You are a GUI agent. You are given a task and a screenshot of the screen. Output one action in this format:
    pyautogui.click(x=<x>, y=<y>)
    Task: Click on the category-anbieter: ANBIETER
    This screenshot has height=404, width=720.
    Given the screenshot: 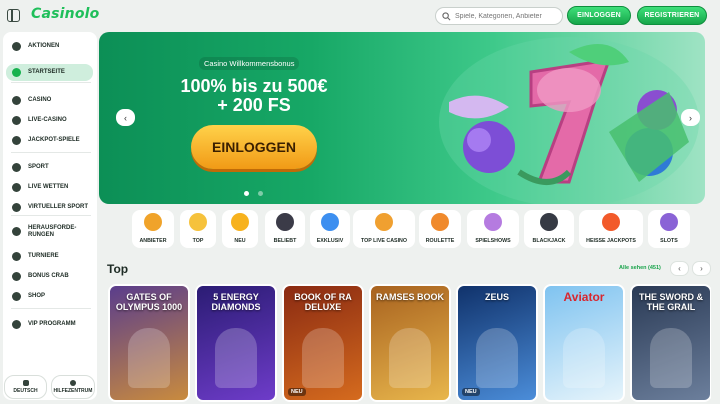 What is the action you would take?
    pyautogui.click(x=153, y=229)
    